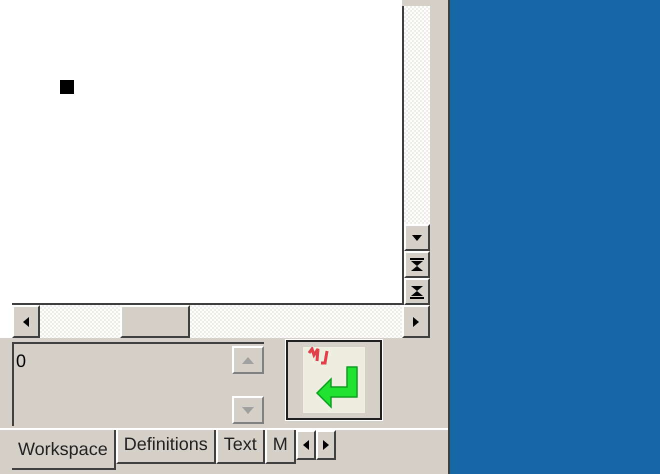 The image size is (660, 474). I want to click on scroll-right-button, so click(416, 321).